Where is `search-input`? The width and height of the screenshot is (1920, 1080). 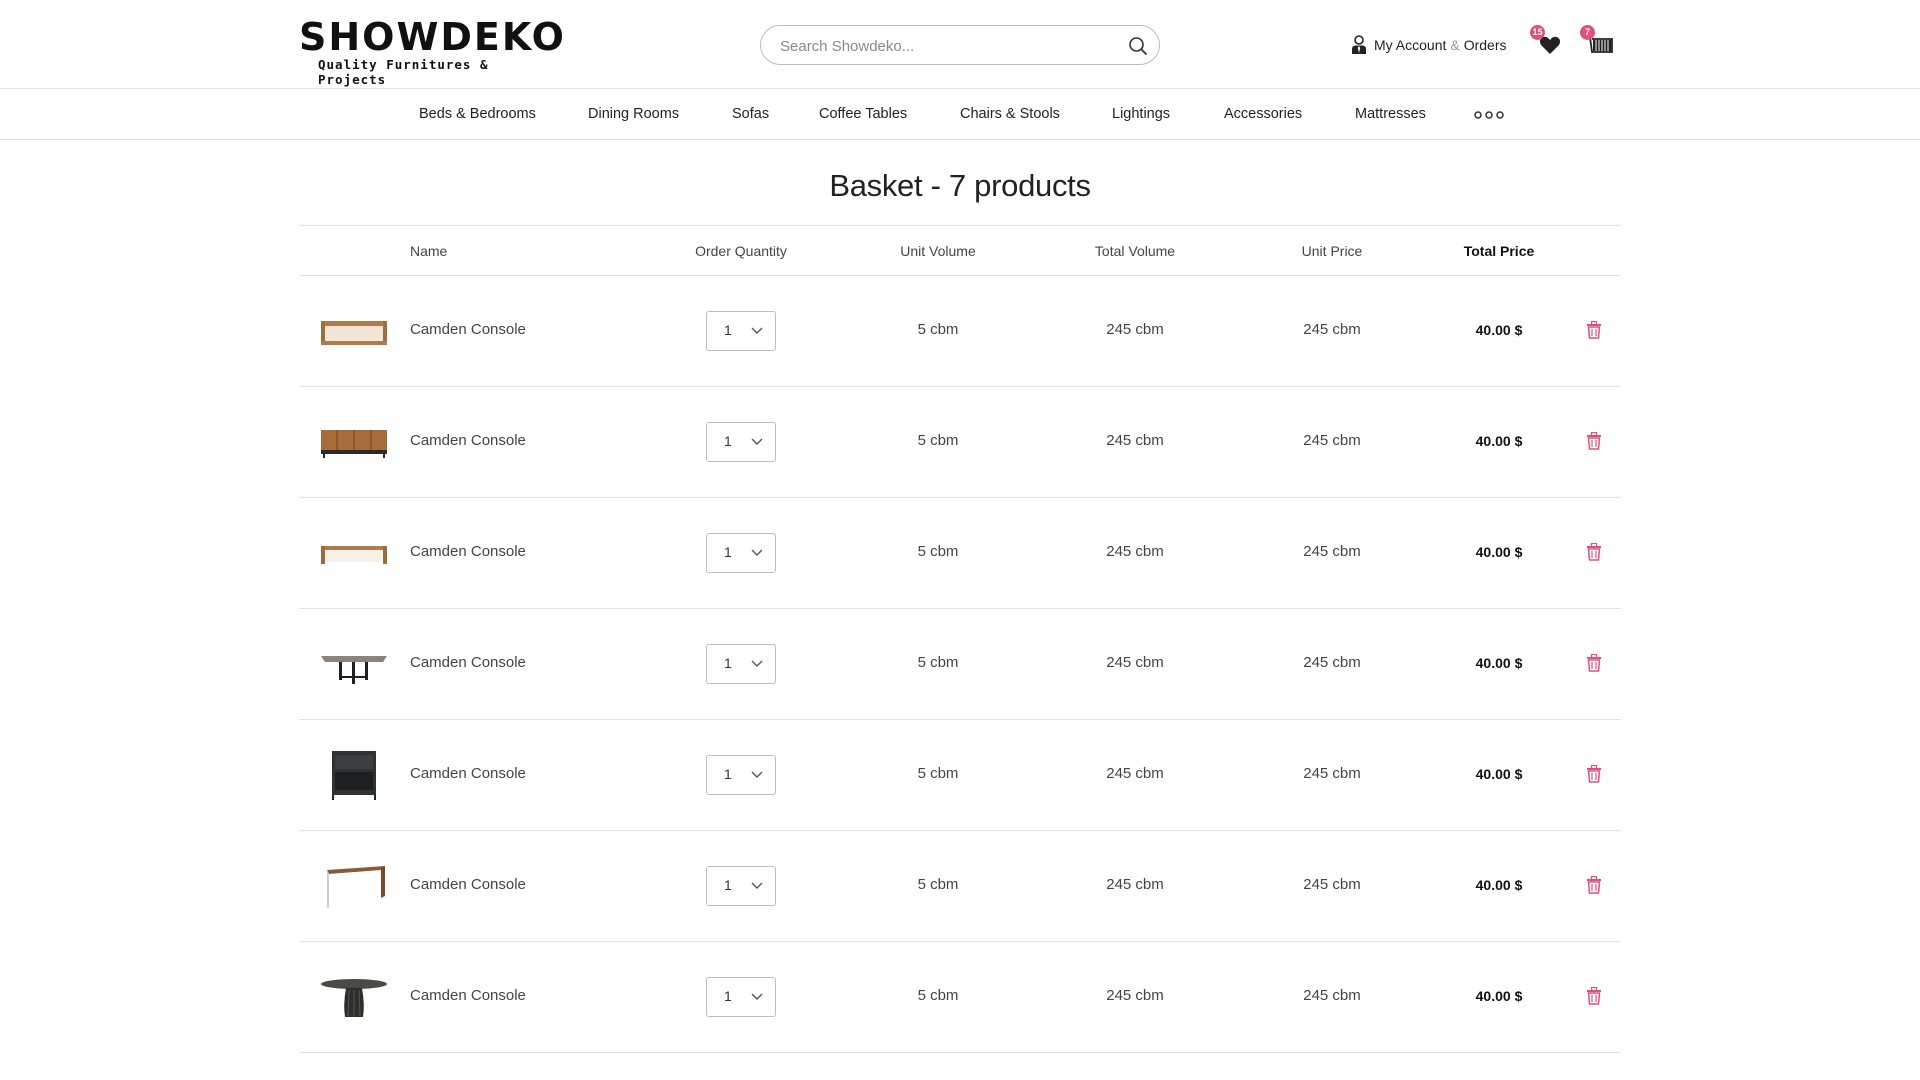
search-input is located at coordinates (945, 46).